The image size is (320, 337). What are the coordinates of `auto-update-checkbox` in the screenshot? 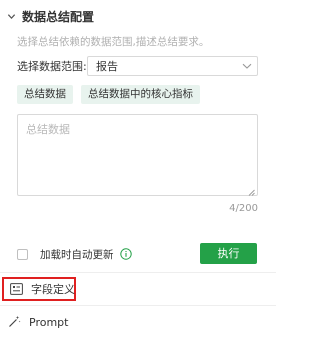 It's located at (22, 254).